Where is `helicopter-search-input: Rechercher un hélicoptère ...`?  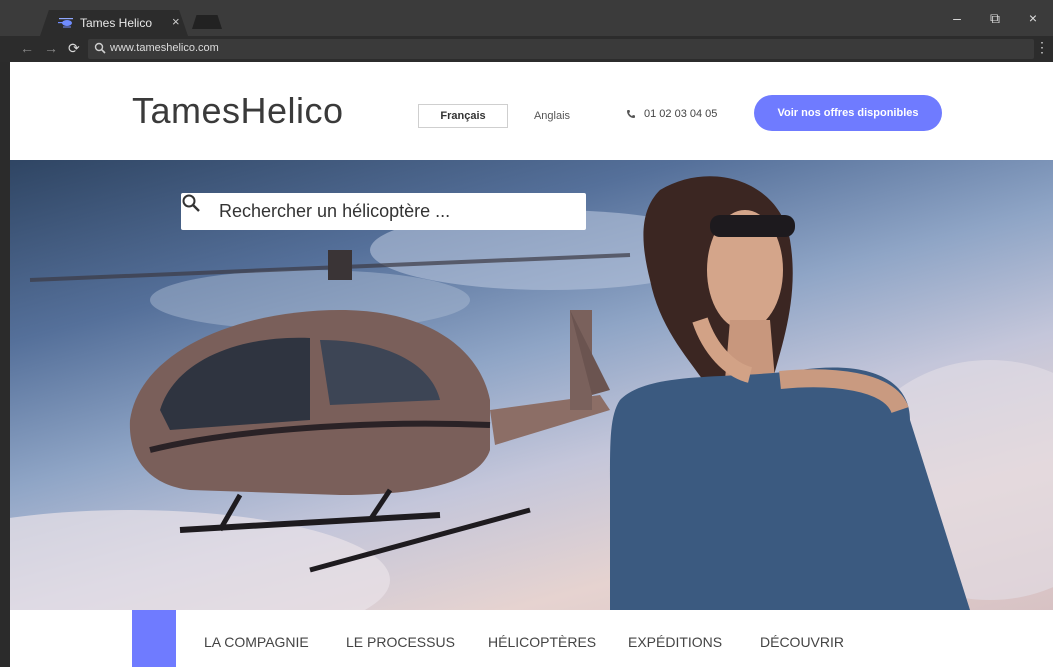
helicopter-search-input: Rechercher un hélicoptère ... is located at coordinates (383, 211).